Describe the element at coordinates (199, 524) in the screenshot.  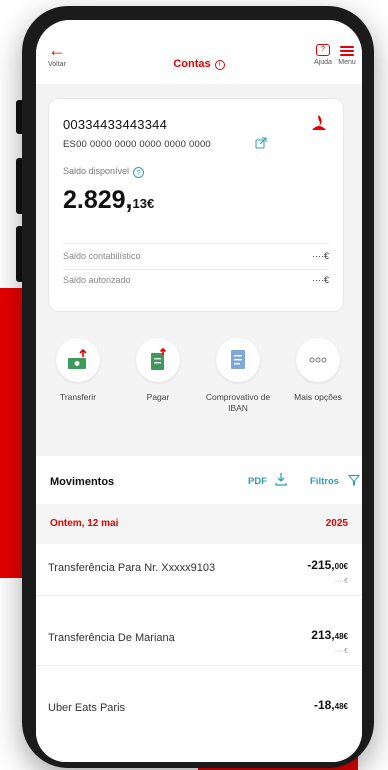
I see `date-group-header: Ontem, 12 mai 2025` at that location.